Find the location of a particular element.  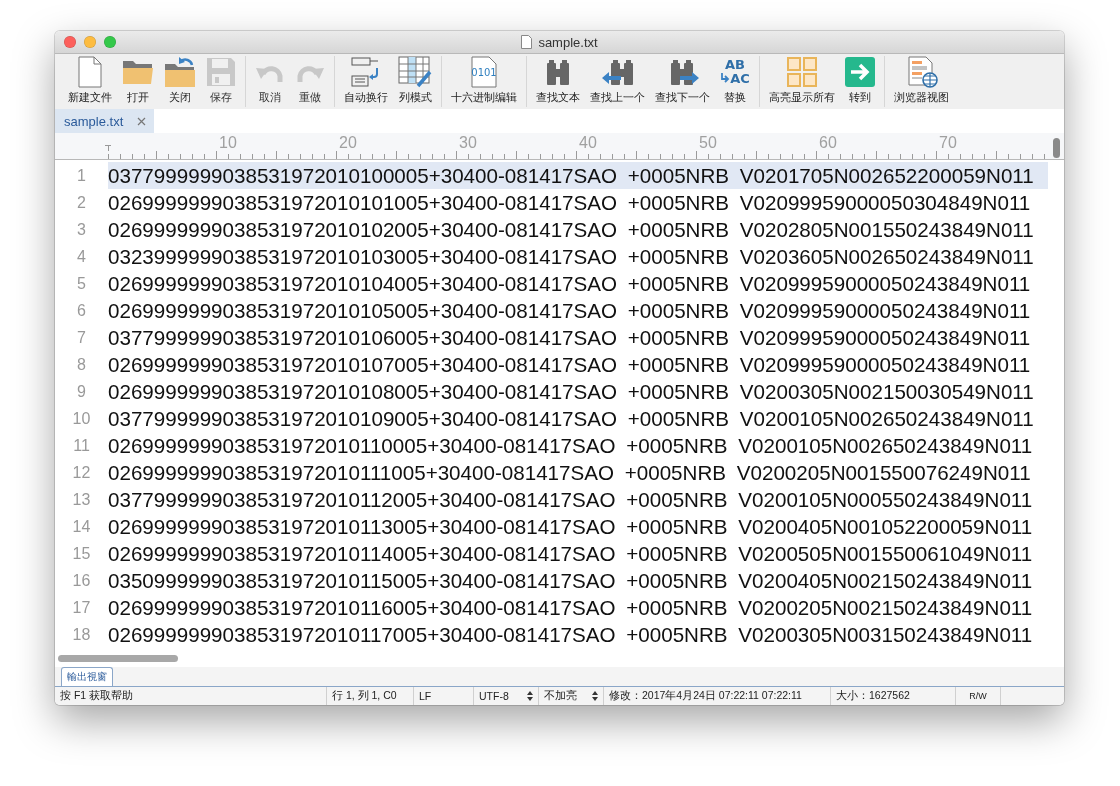

toolbar-button: 转到 is located at coordinates (860, 81).